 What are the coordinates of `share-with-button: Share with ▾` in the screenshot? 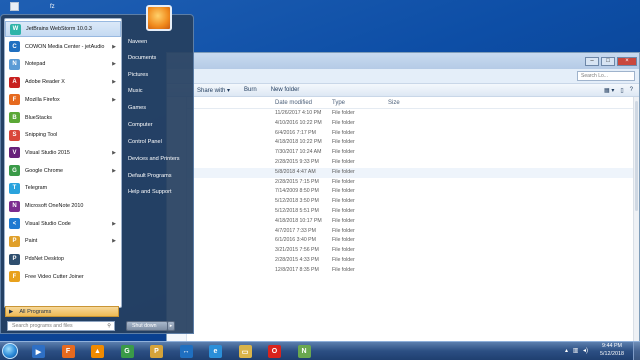 It's located at (213, 90).